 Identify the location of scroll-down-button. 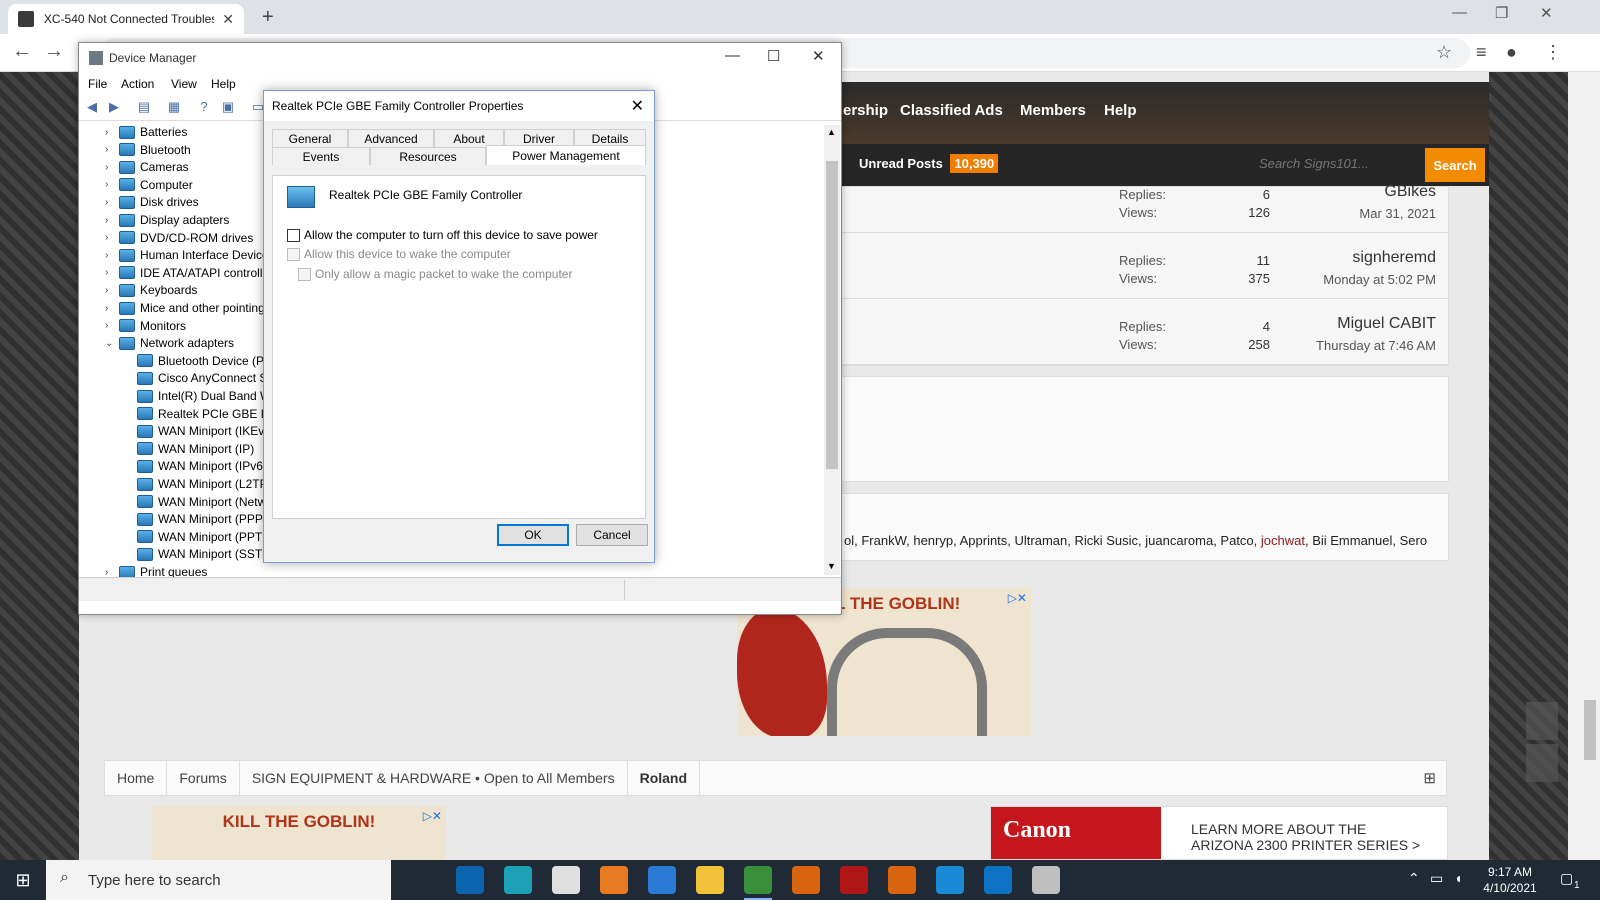
(1542, 763).